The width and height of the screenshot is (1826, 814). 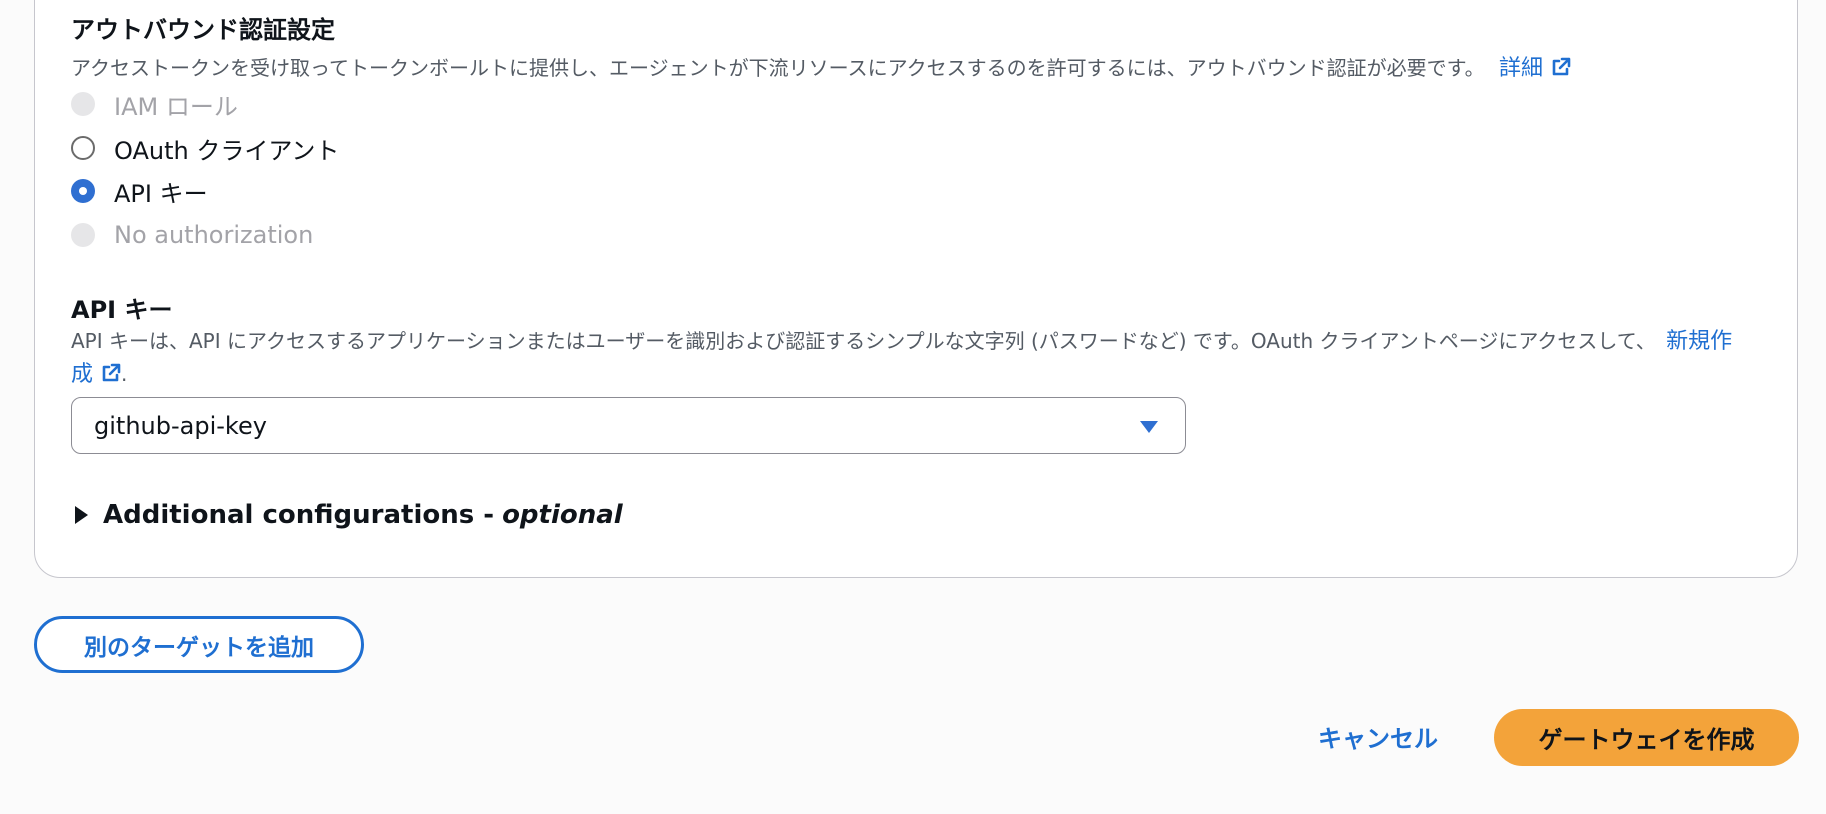 What do you see at coordinates (1520, 68) in the screenshot?
I see `details-link-label: 詳細` at bounding box center [1520, 68].